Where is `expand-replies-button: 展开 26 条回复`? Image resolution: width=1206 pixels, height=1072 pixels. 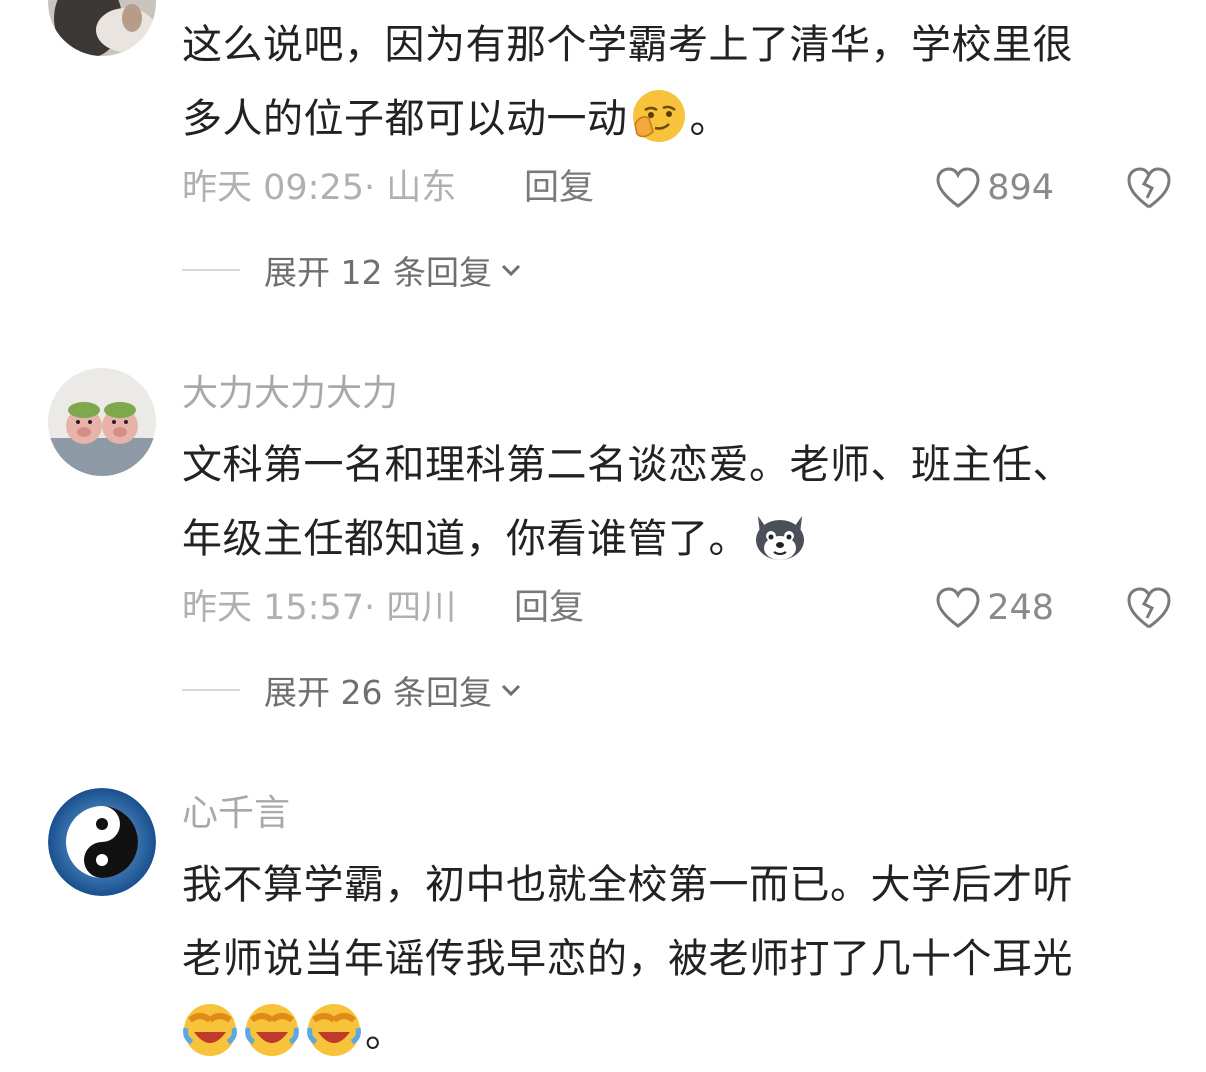 expand-replies-button: 展开 26 条回复 is located at coordinates (352, 690).